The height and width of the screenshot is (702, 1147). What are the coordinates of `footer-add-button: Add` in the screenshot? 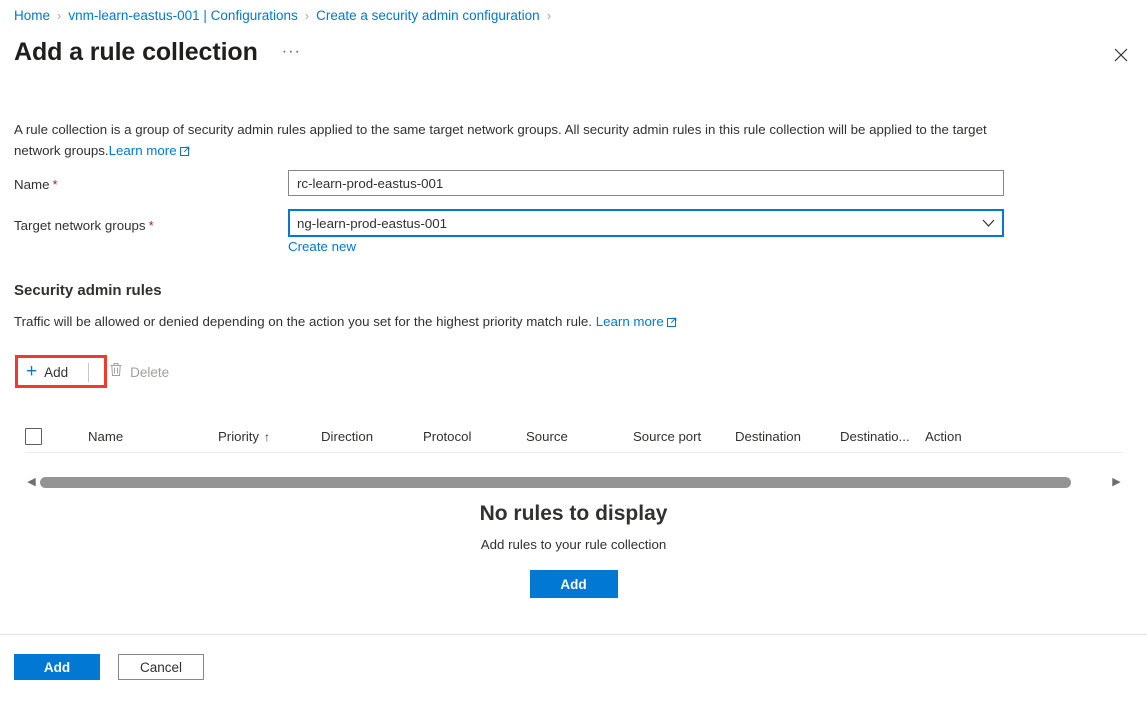 It's located at (57, 667).